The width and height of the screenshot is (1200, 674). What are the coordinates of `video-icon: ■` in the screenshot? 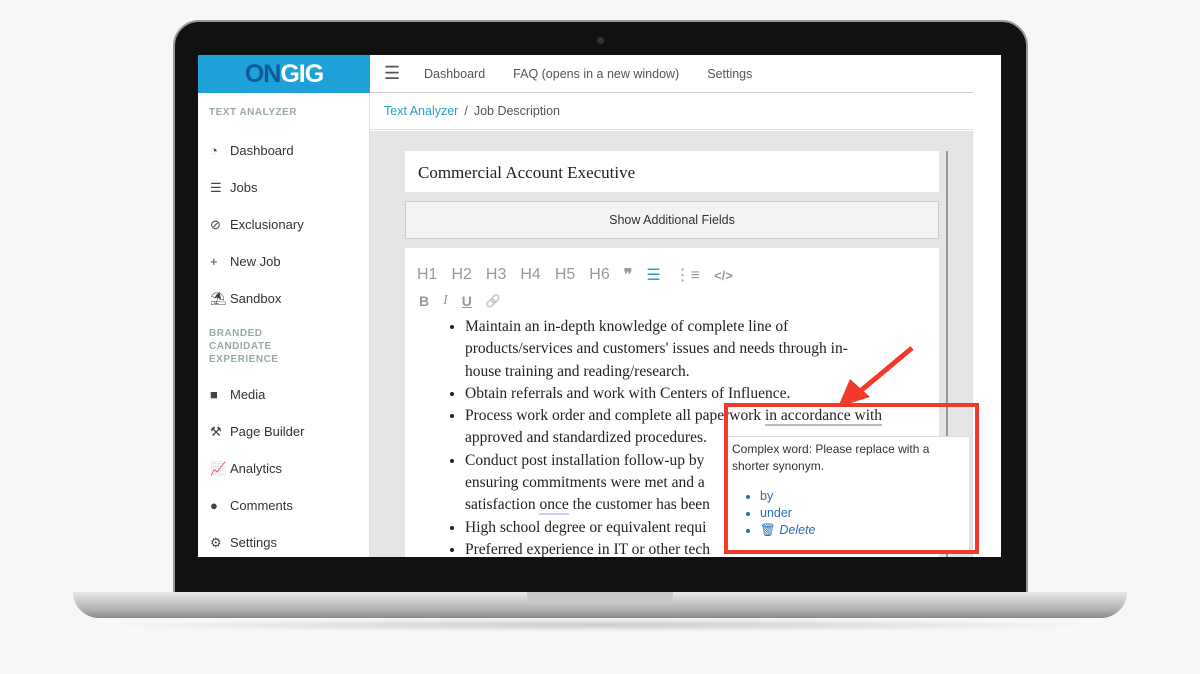 It's located at (214, 394).